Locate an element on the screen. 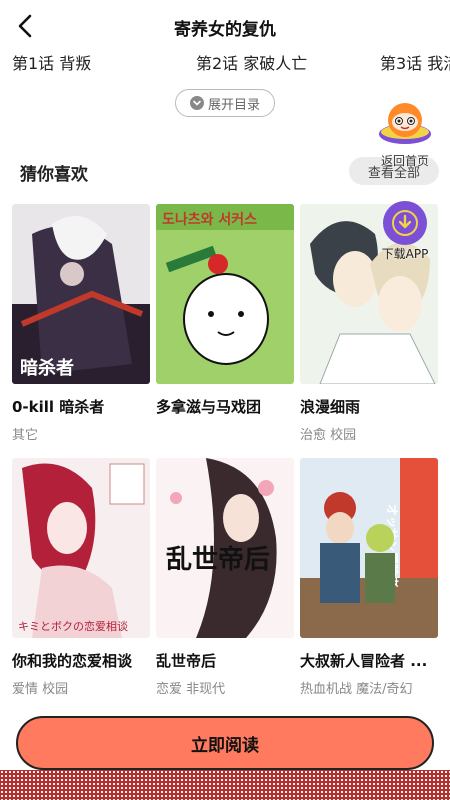 Image resolution: width=450 pixels, height=800 pixels. comic-title: 0-kill 暗杀者 is located at coordinates (58, 407).